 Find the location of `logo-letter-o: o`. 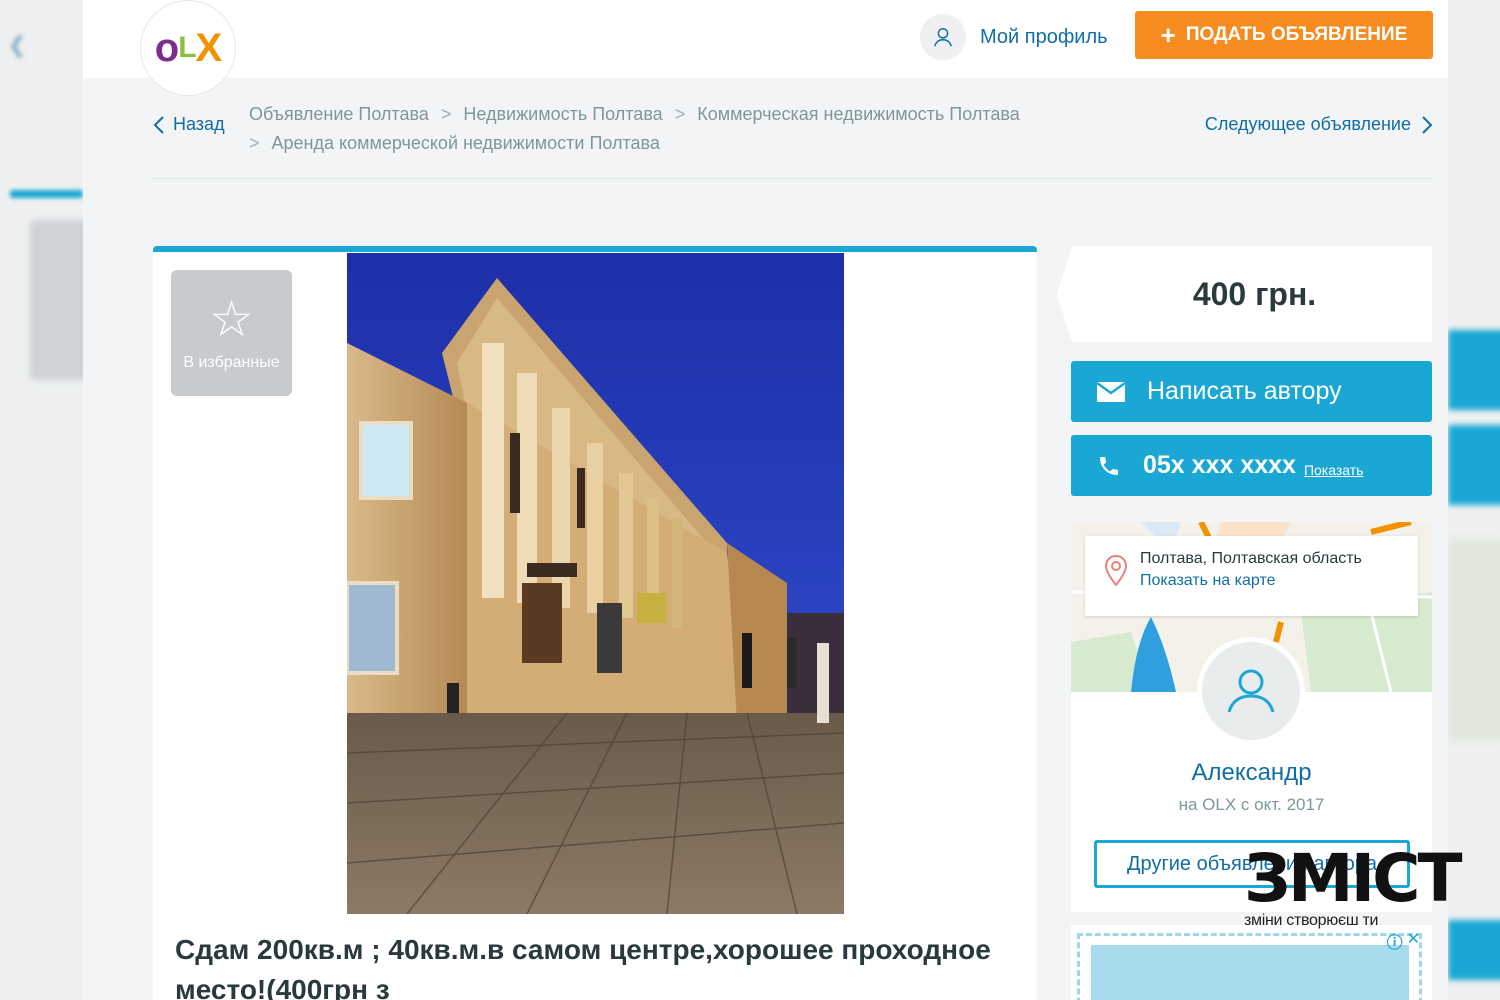

logo-letter-o: o is located at coordinates (166, 47).